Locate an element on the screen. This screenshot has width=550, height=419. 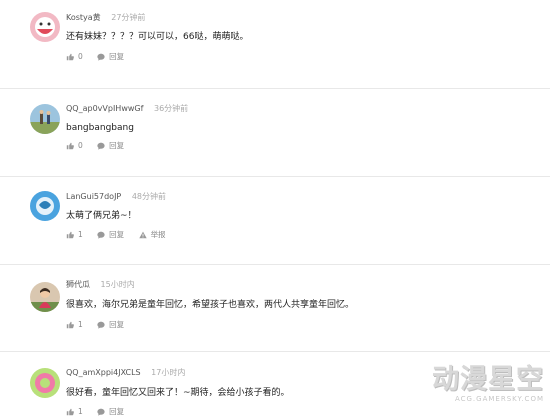
comment-text: 太萌了俩兄弟~！ is located at coordinates (101, 216).